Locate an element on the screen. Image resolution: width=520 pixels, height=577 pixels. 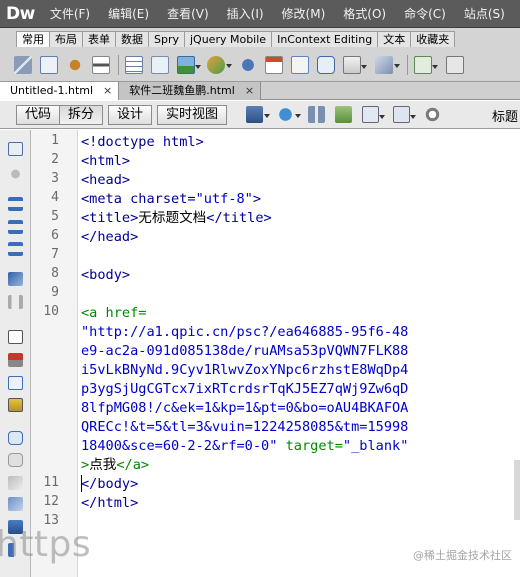
date-icon is located at coordinates (274, 65).